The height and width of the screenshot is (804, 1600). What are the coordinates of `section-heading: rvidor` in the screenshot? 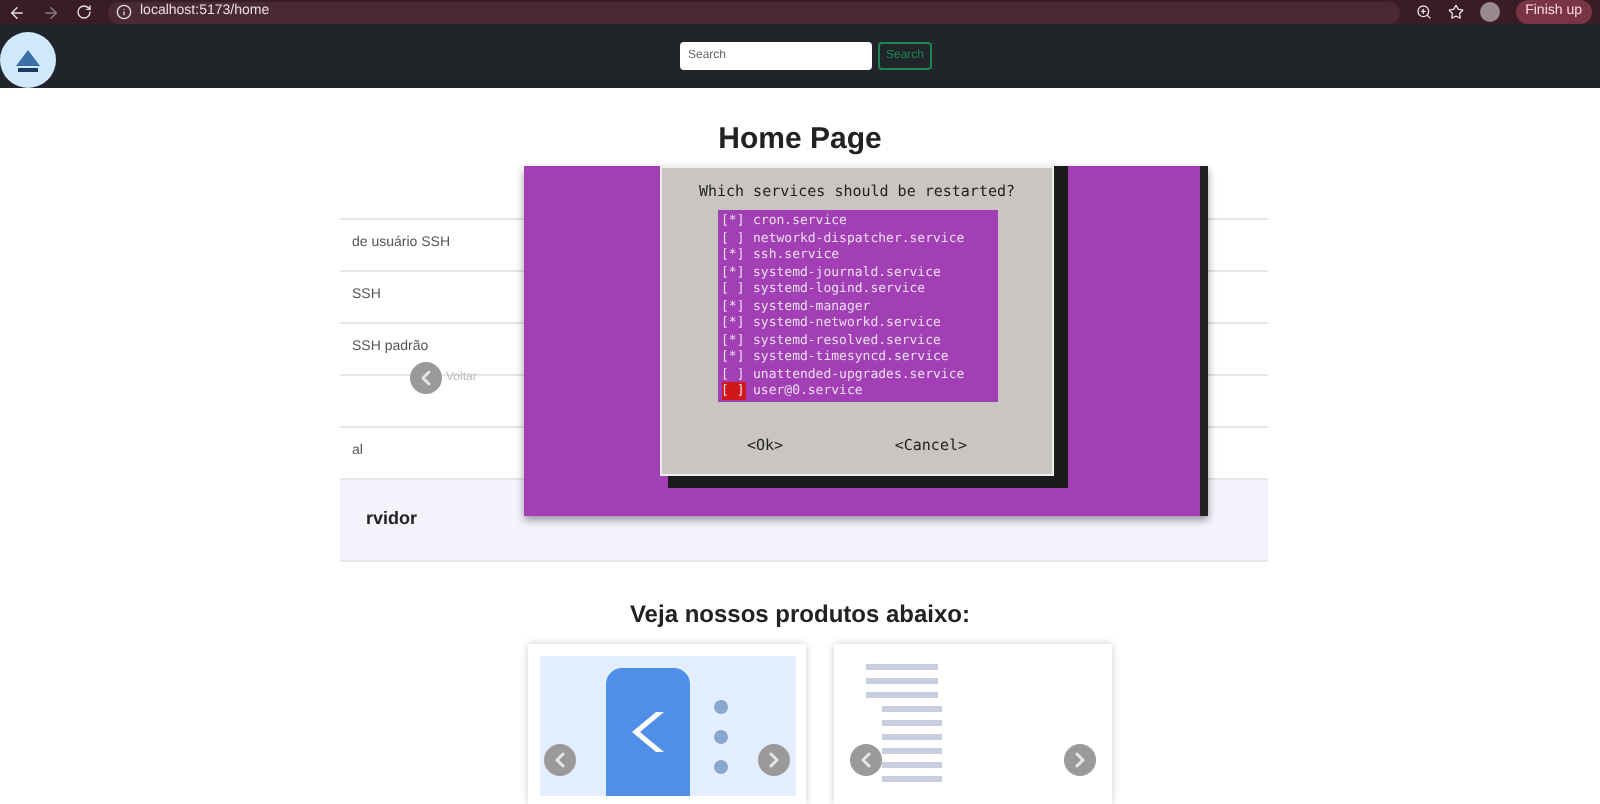 It's located at (392, 519).